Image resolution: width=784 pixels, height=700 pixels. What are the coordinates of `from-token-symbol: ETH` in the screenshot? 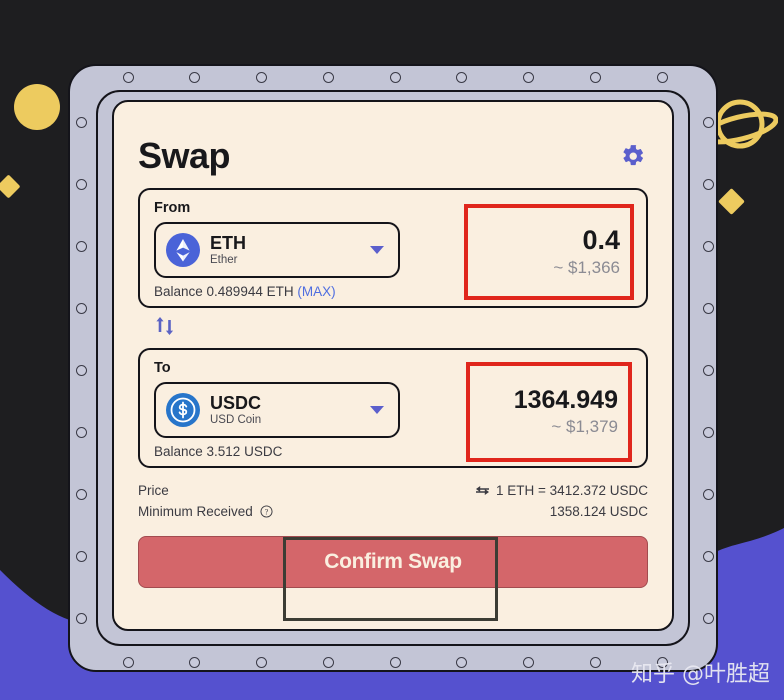 It's located at (228, 242).